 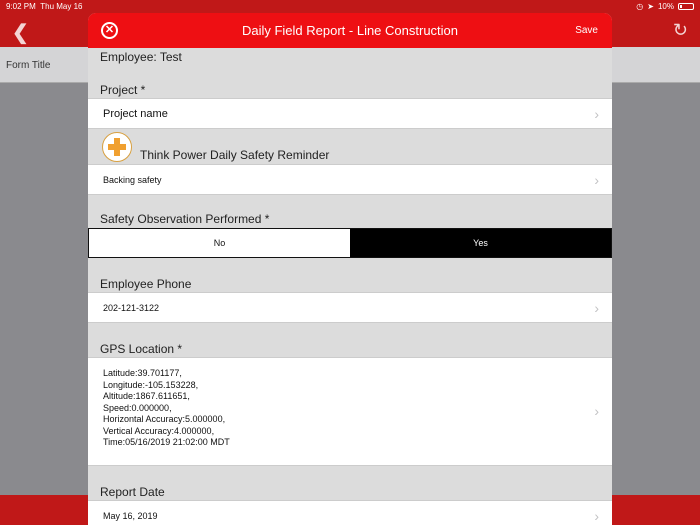 What do you see at coordinates (20, 33) in the screenshot?
I see `back-chevron-icon: ❮` at bounding box center [20, 33].